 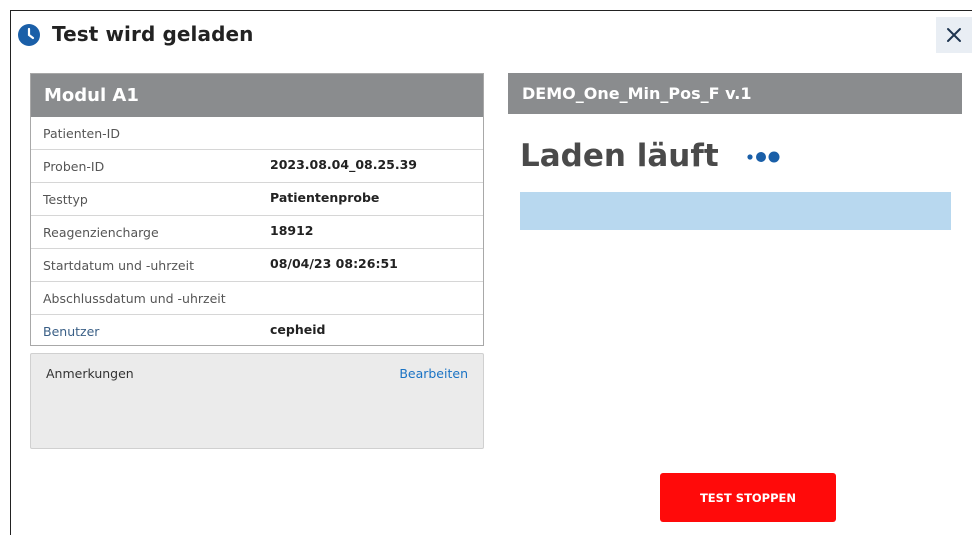 I want to click on edit-notes-link: Bearbeiten, so click(x=433, y=373).